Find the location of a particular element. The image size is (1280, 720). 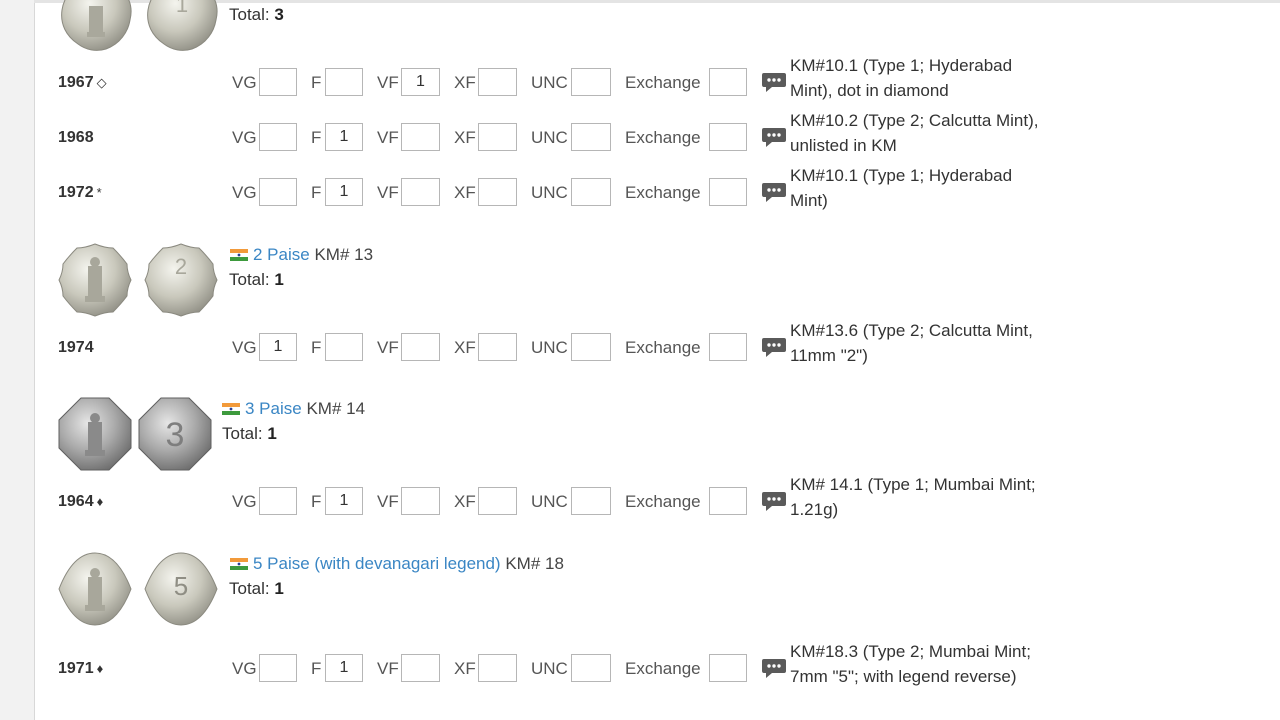

year-text: 1964 is located at coordinates (76, 501).